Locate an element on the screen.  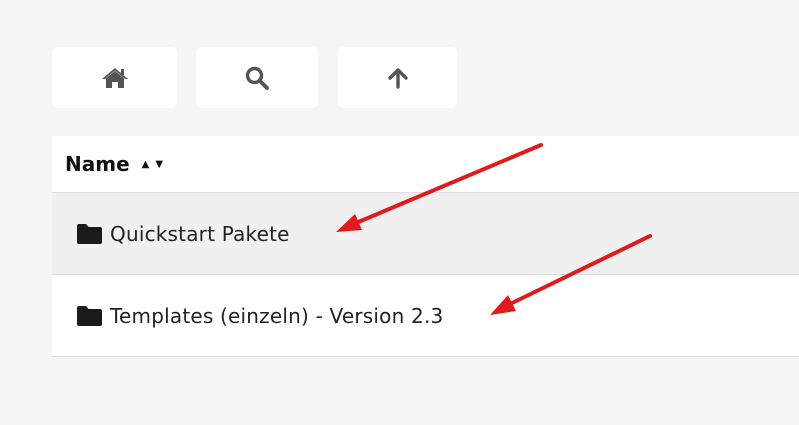
search-icon is located at coordinates (257, 78).